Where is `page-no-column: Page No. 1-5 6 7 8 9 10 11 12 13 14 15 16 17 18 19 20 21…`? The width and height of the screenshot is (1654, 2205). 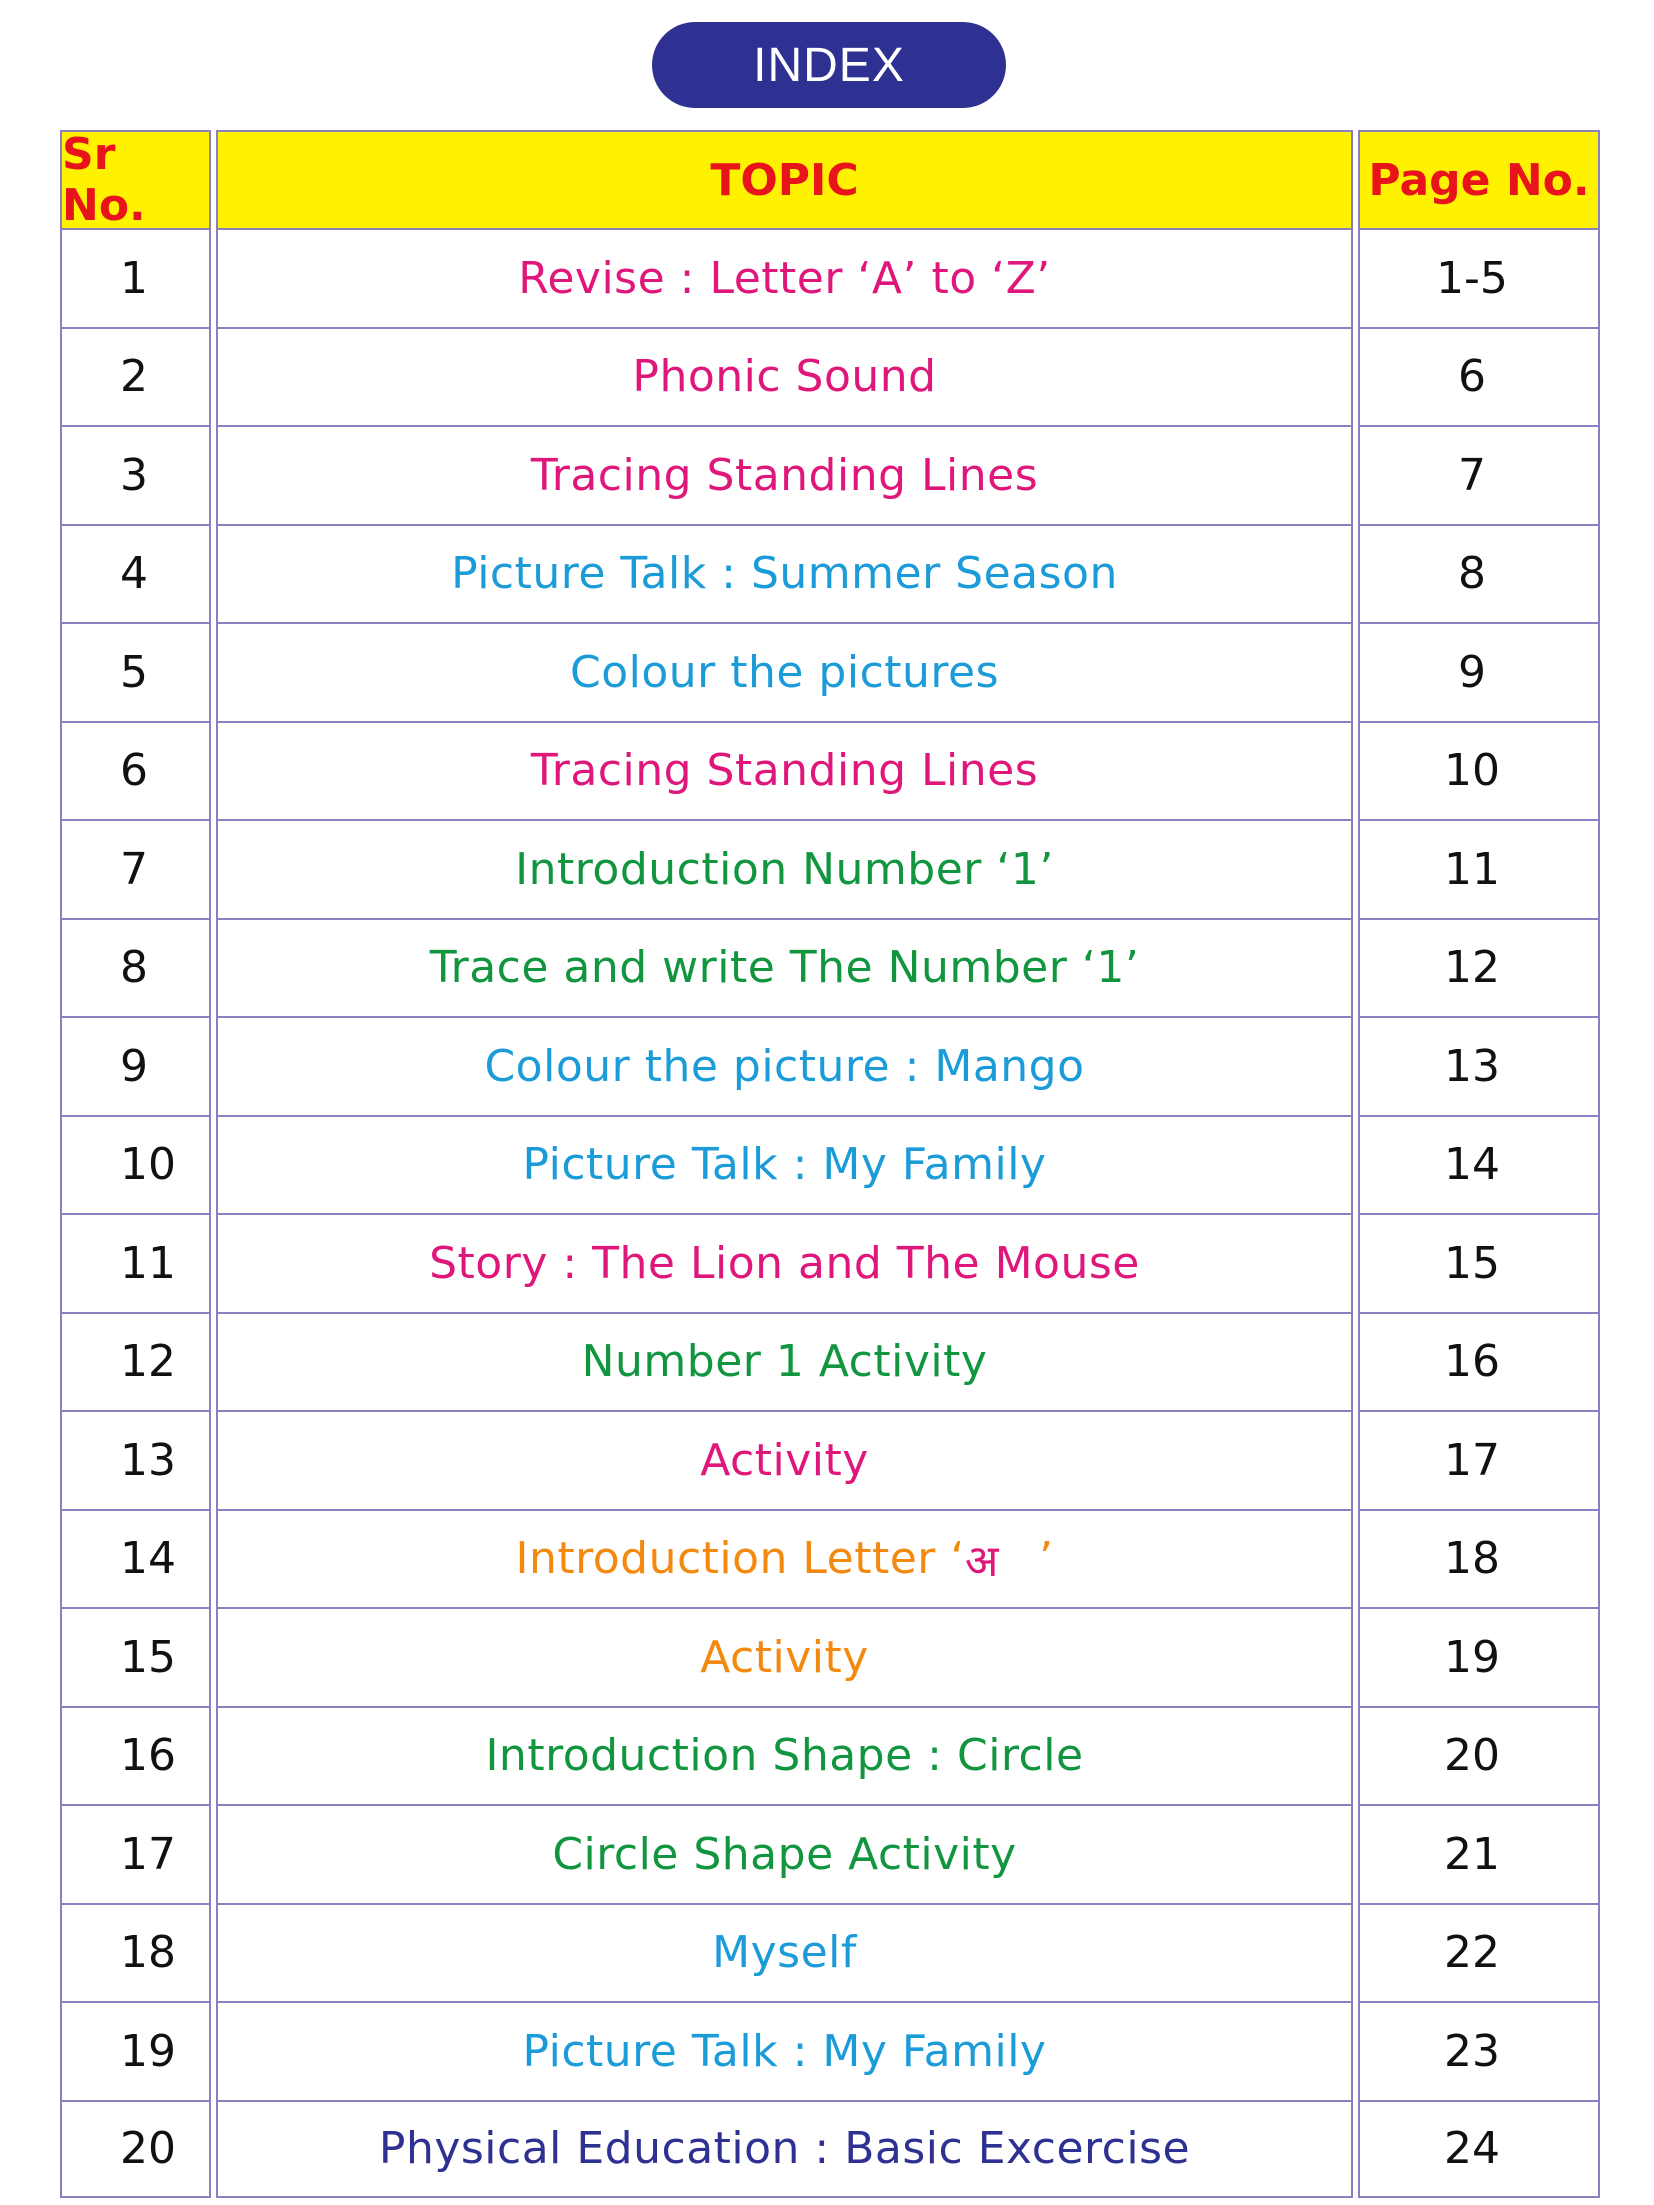
page-no-column: Page No. 1-5 6 7 8 9 10 11 12 13 14 15 16 17 18 19 20 21… is located at coordinates (1479, 1164).